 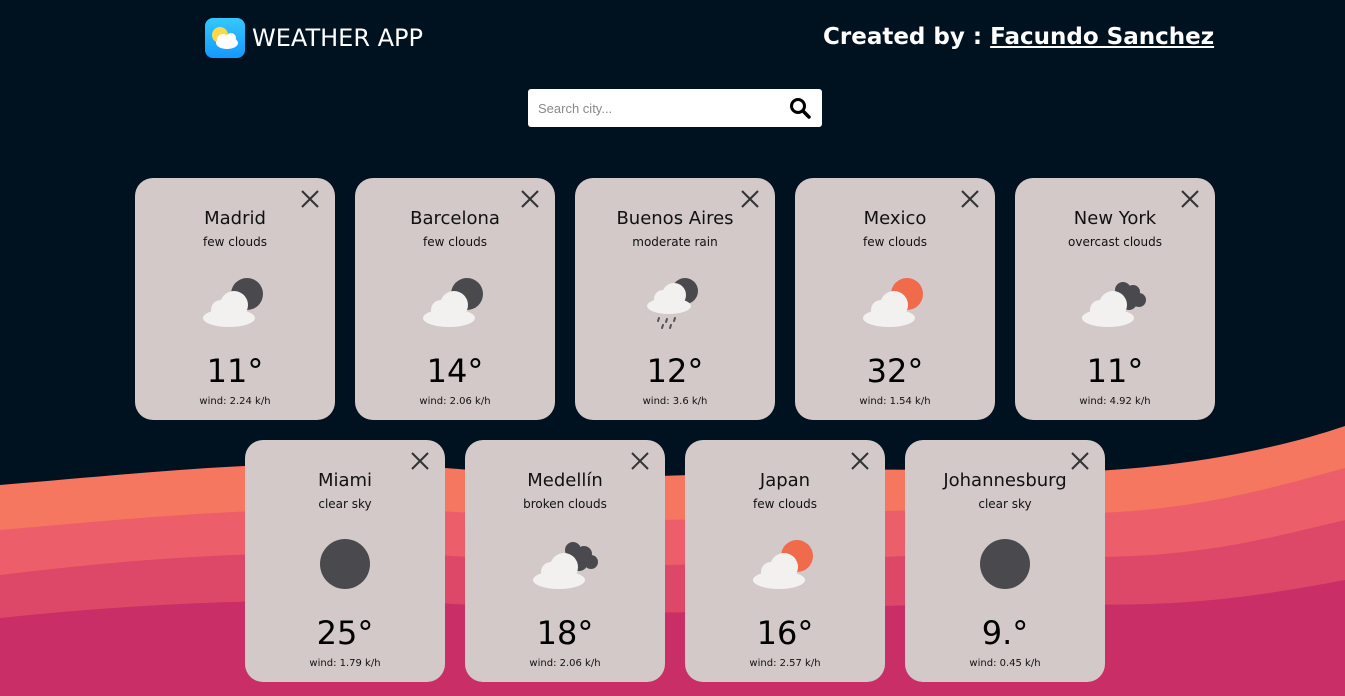 What do you see at coordinates (1102, 37) in the screenshot?
I see `author-link: Facundo Sanchez` at bounding box center [1102, 37].